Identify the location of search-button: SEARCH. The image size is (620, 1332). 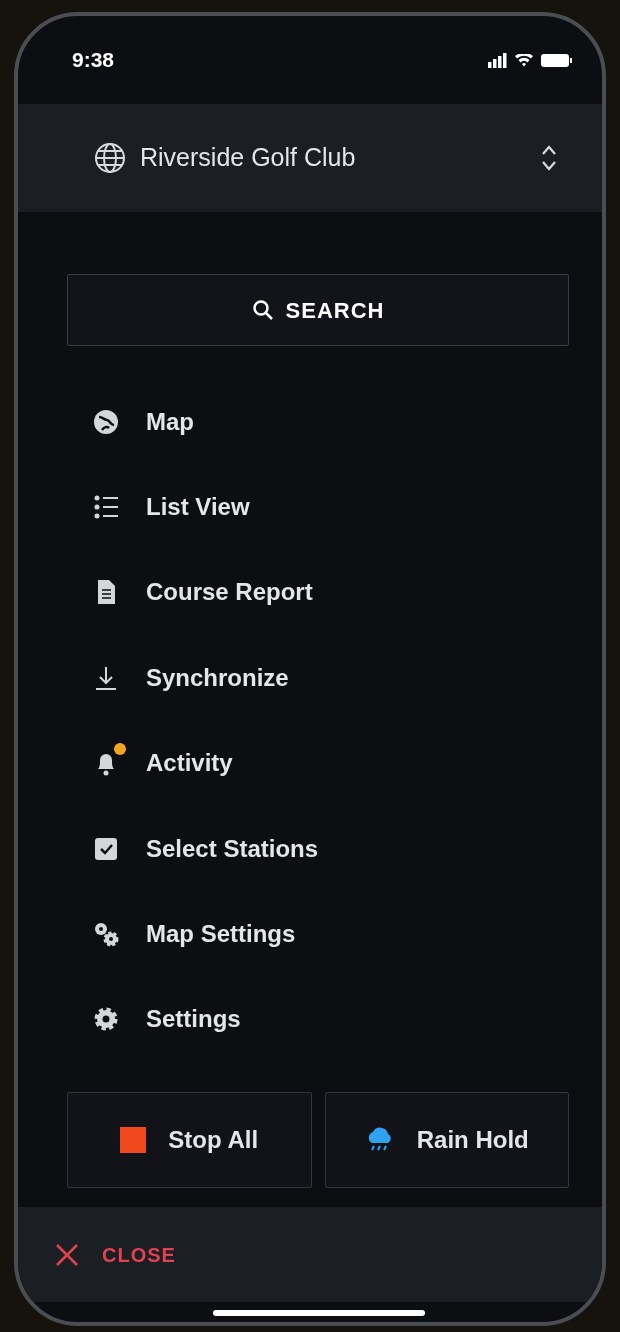
(318, 310).